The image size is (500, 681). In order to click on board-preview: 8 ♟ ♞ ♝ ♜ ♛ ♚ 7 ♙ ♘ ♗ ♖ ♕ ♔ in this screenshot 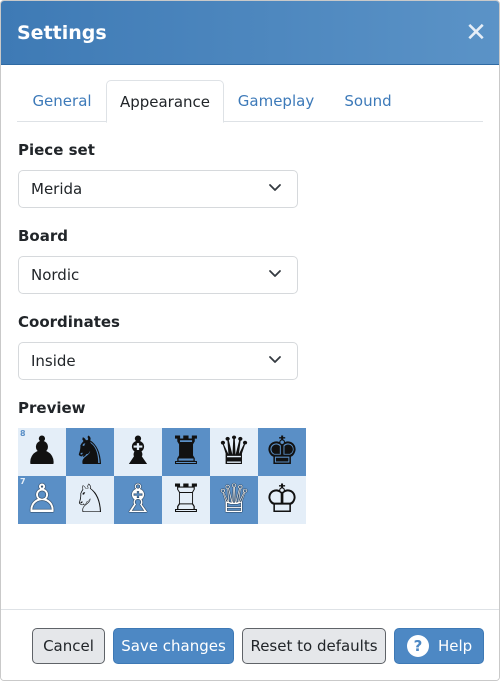, I will do `click(162, 476)`.